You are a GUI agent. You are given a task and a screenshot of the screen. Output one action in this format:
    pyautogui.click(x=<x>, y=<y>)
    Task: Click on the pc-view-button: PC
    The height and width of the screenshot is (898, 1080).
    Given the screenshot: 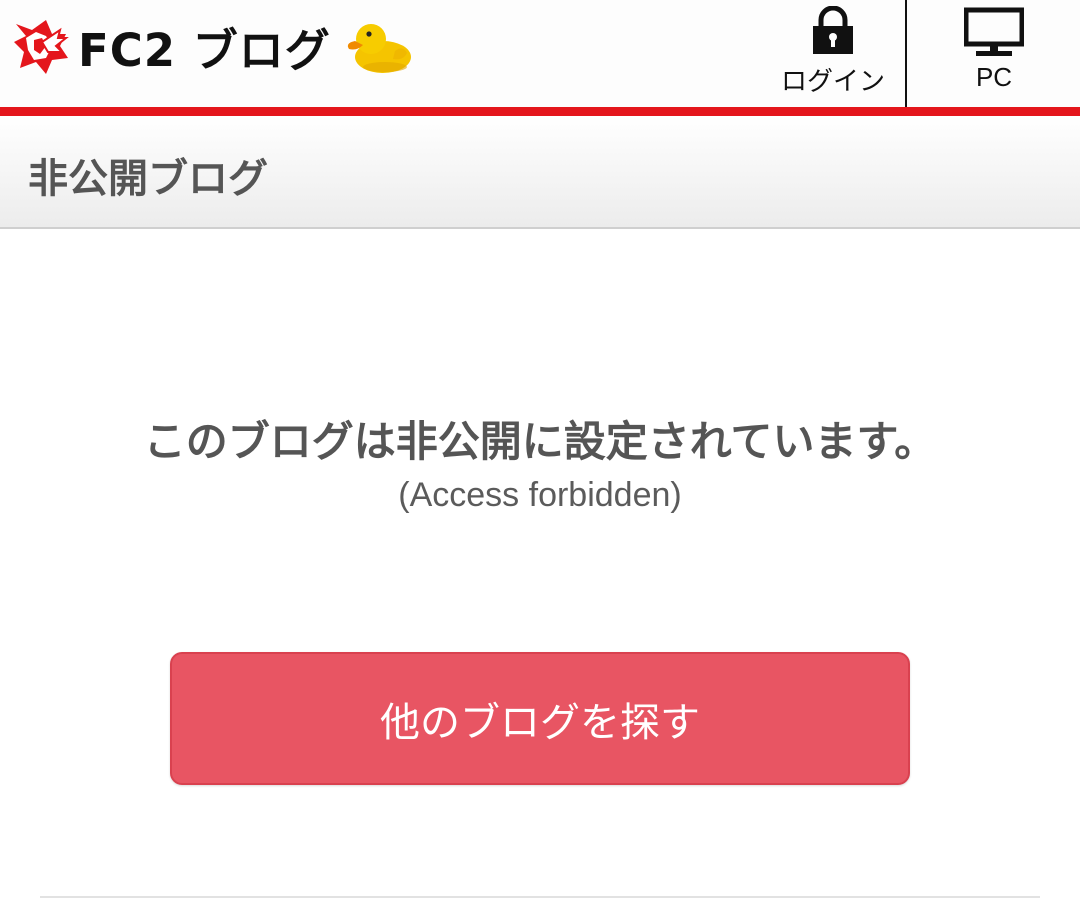 What is the action you would take?
    pyautogui.click(x=994, y=53)
    